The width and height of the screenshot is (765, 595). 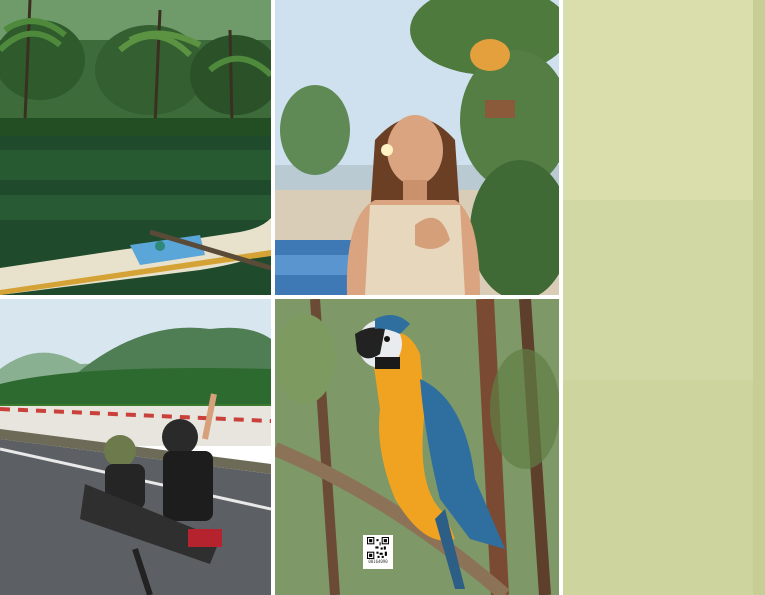 What do you see at coordinates (378, 548) in the screenshot?
I see `qr-code-icon` at bounding box center [378, 548].